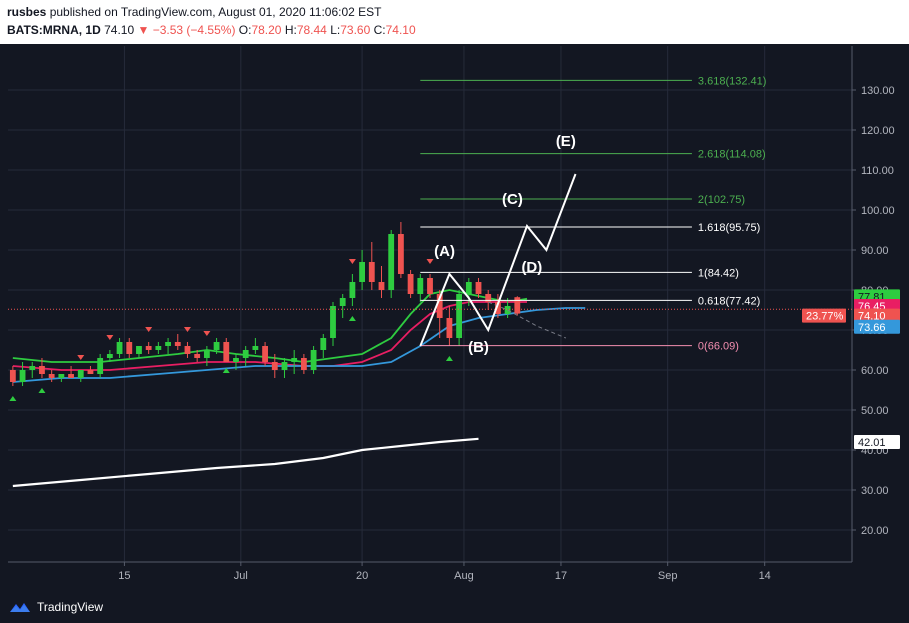 This screenshot has width=909, height=623. What do you see at coordinates (355, 30) in the screenshot?
I see `low-value: 73.60` at bounding box center [355, 30].